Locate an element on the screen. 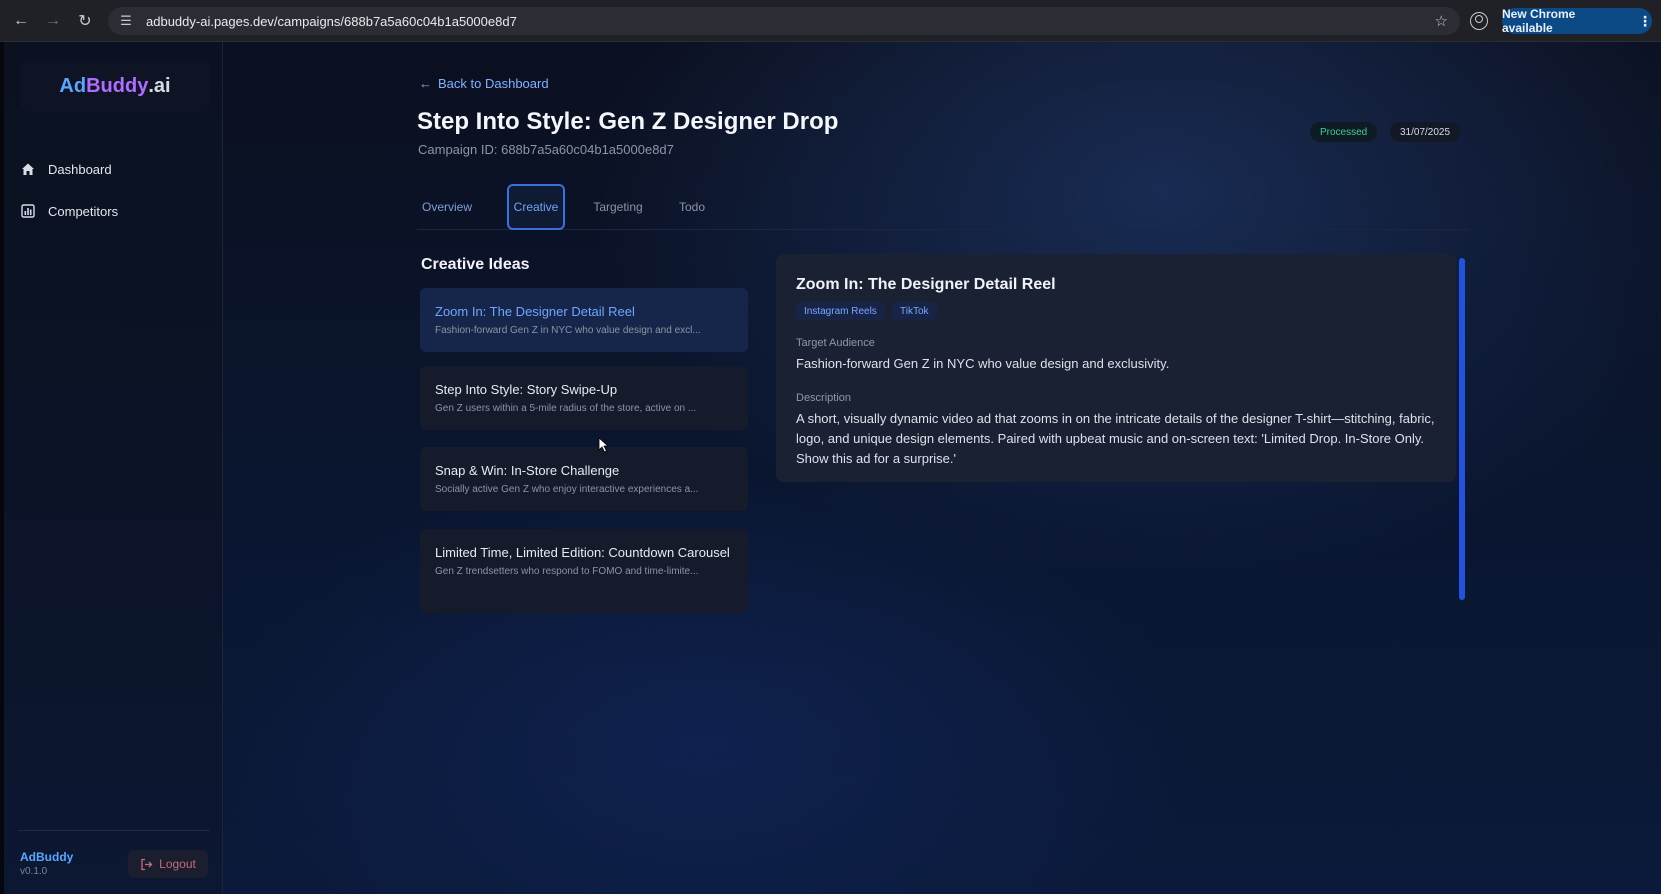 Image resolution: width=1661 pixels, height=894 pixels. back-to-dashboard-link: ← Back to Dashboard is located at coordinates (484, 83).